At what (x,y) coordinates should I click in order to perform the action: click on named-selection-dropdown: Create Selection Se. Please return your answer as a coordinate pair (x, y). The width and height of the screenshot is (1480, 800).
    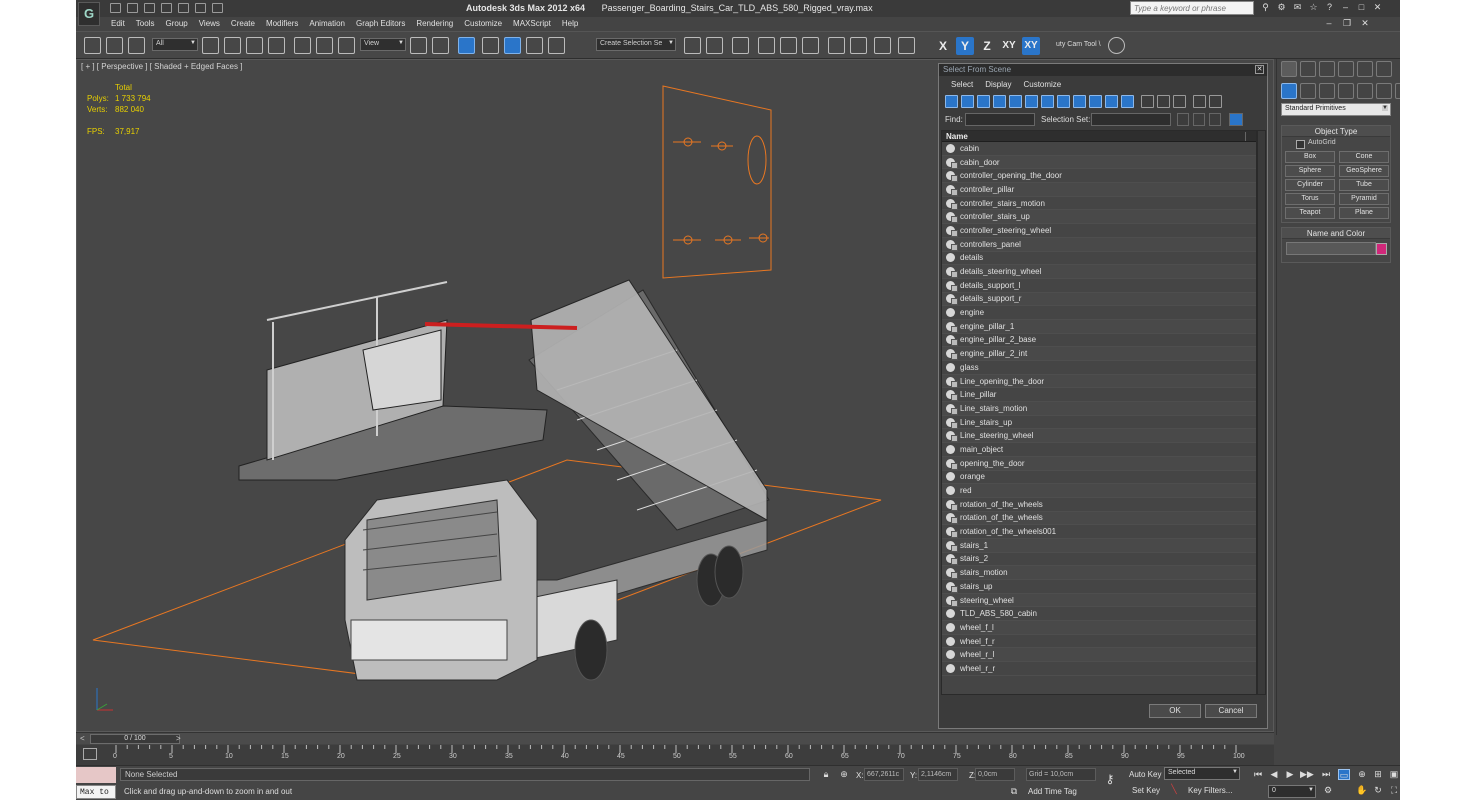
    Looking at the image, I should click on (636, 44).